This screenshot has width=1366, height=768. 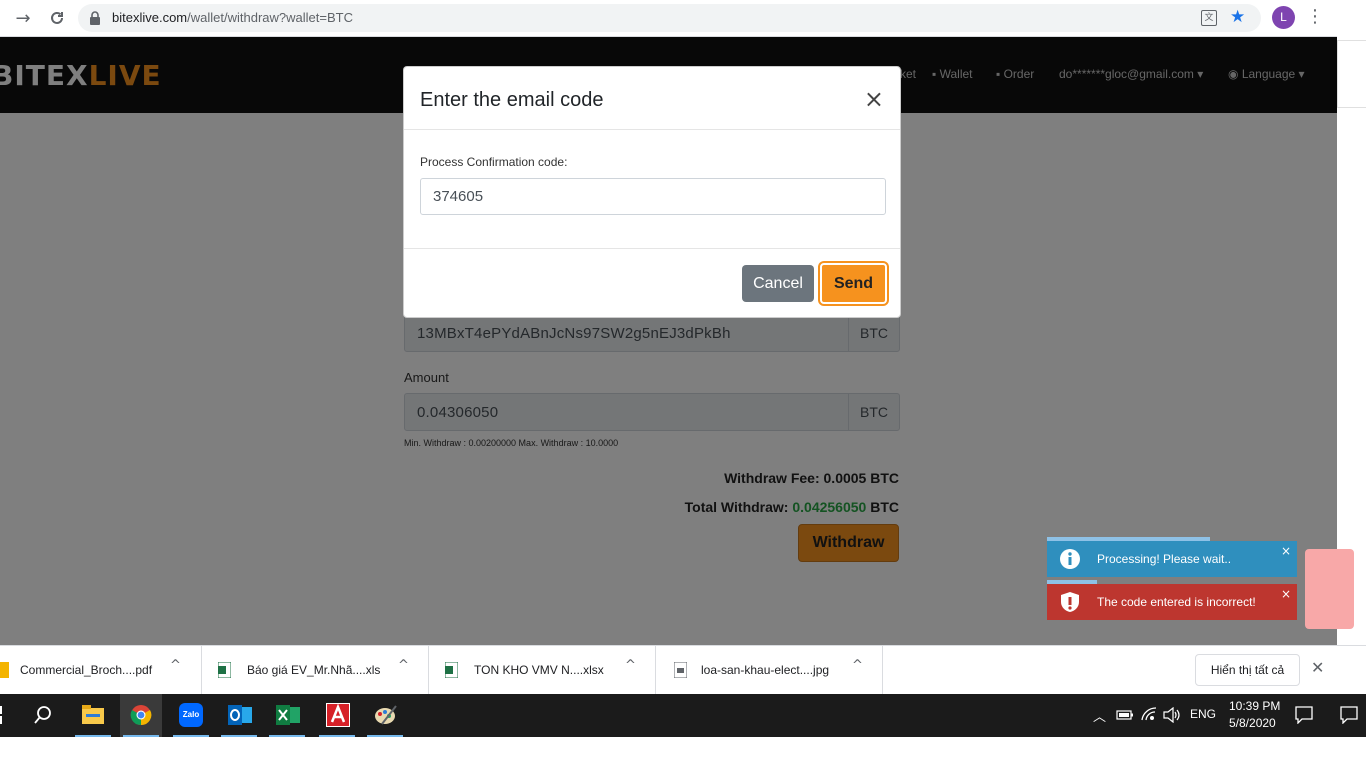 What do you see at coordinates (1164, 559) in the screenshot?
I see `toast-message: Processing! Please wait..` at bounding box center [1164, 559].